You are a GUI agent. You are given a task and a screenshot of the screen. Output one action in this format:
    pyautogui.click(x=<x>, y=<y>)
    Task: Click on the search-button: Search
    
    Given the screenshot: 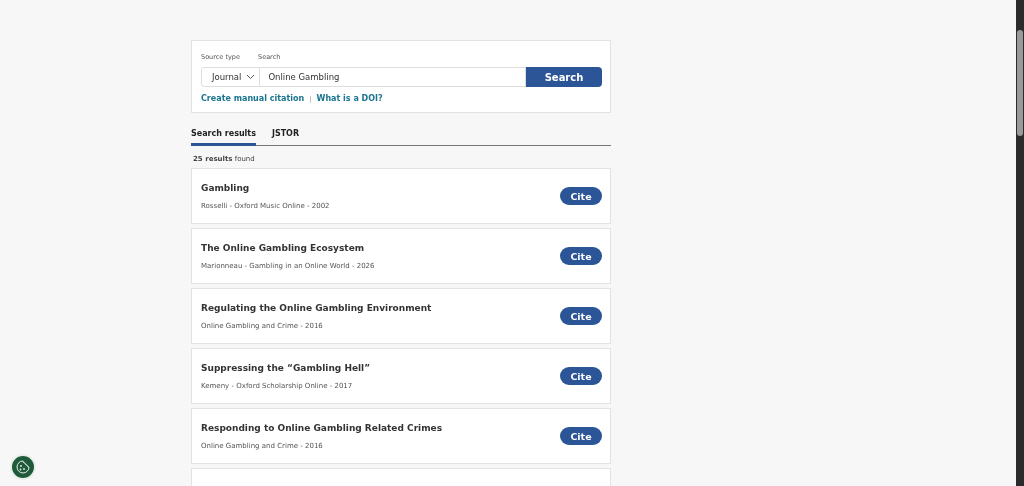 What is the action you would take?
    pyautogui.click(x=564, y=77)
    